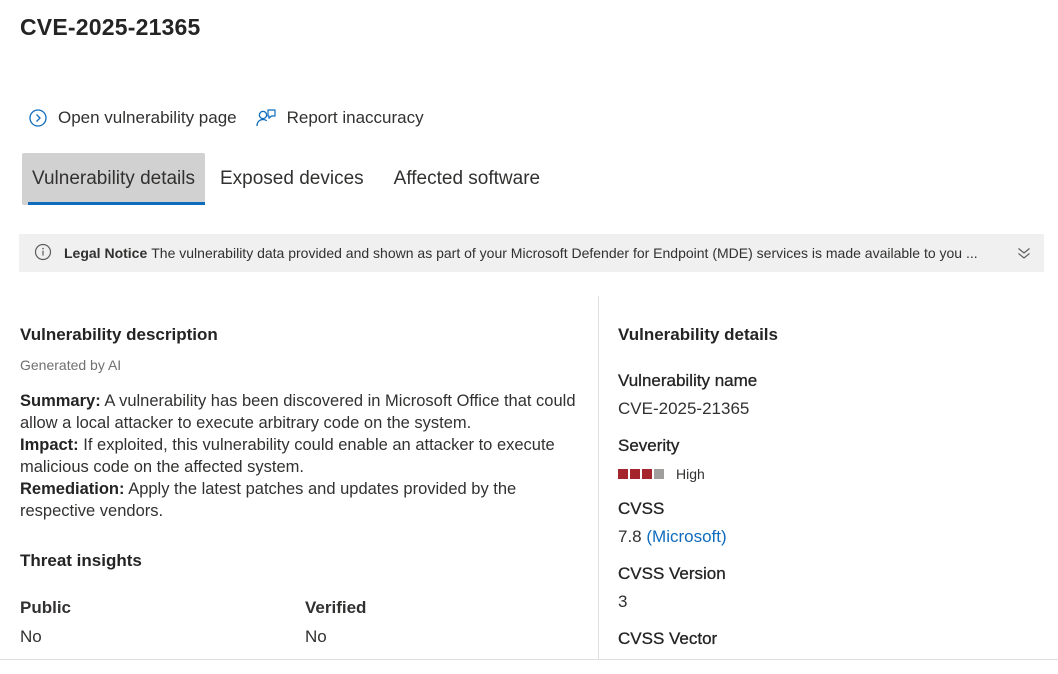 This screenshot has height=674, width=1058. I want to click on vulnerability-name-label: Vulnerability name, so click(688, 380).